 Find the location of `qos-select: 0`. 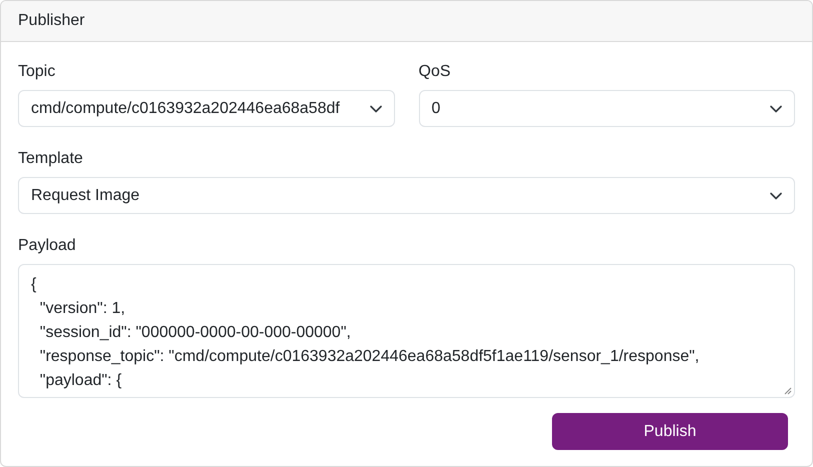

qos-select: 0 is located at coordinates (606, 108).